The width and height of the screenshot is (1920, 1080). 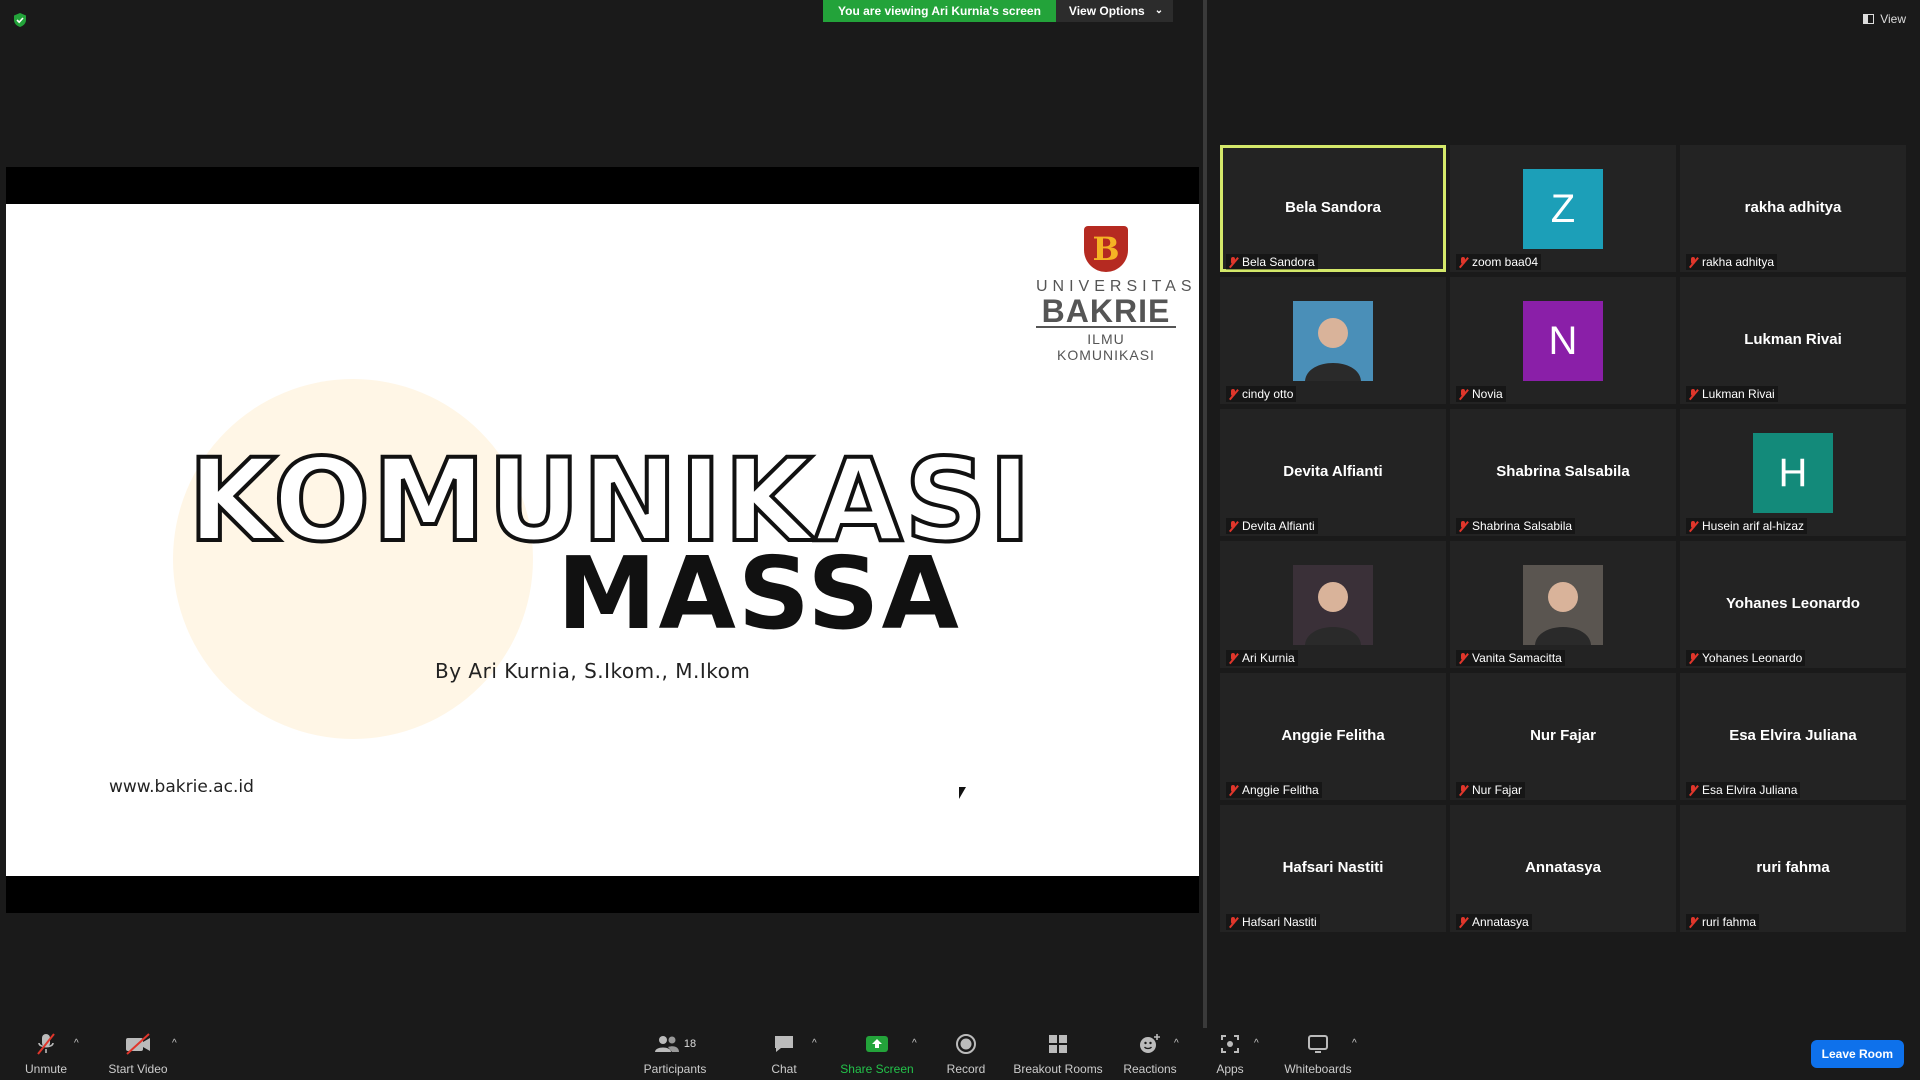 I want to click on chat-button: Chat, so click(x=784, y=1053).